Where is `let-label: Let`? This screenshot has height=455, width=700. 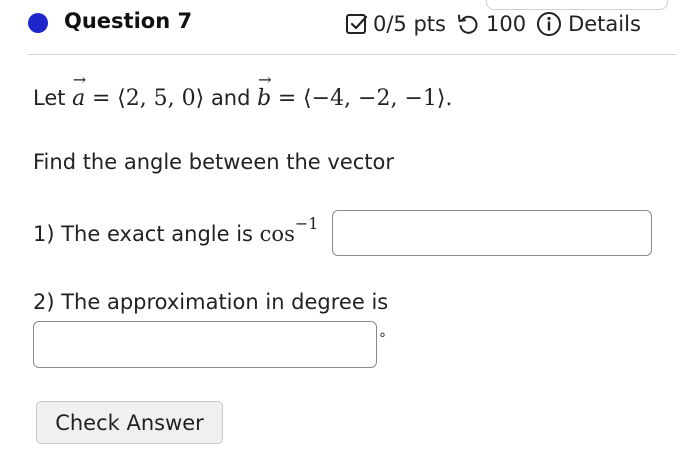
let-label: Let is located at coordinates (49, 98).